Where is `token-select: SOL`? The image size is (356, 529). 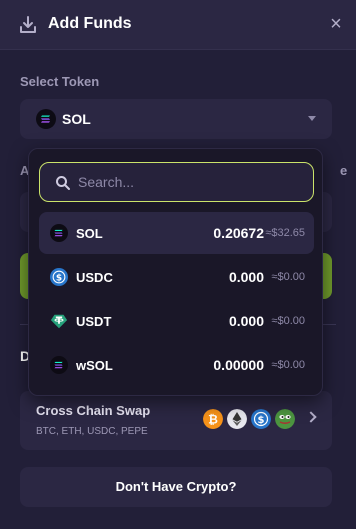 token-select: SOL is located at coordinates (176, 119).